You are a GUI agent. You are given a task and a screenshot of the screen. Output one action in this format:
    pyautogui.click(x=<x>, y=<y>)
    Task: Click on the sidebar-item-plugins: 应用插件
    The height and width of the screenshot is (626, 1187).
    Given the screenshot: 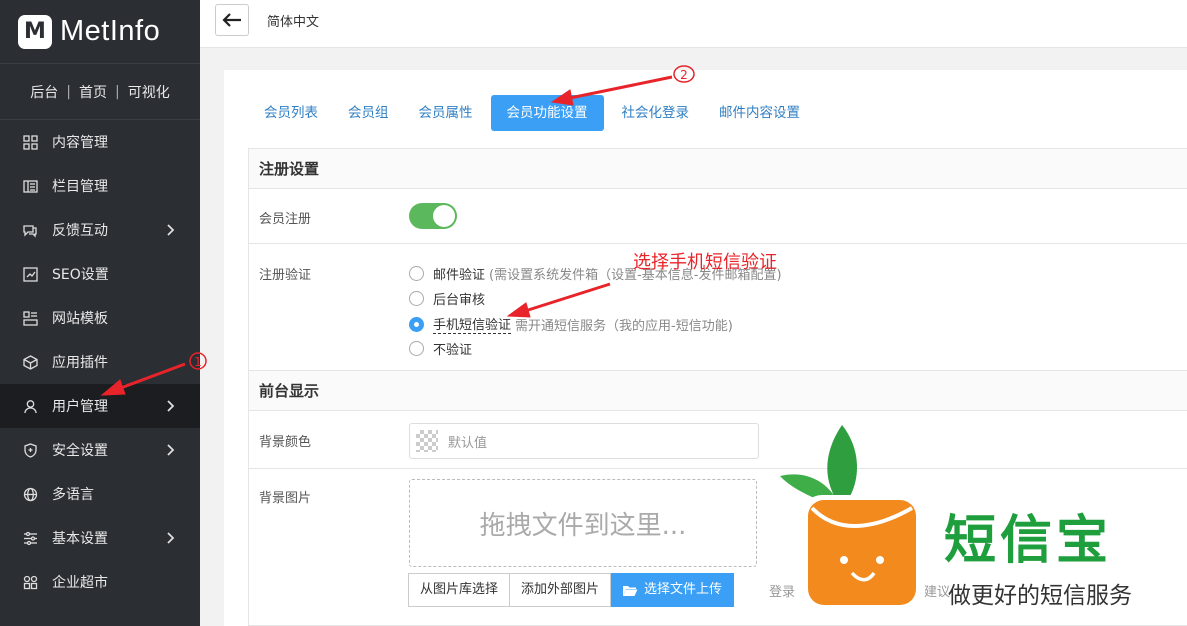 What is the action you would take?
    pyautogui.click(x=100, y=362)
    